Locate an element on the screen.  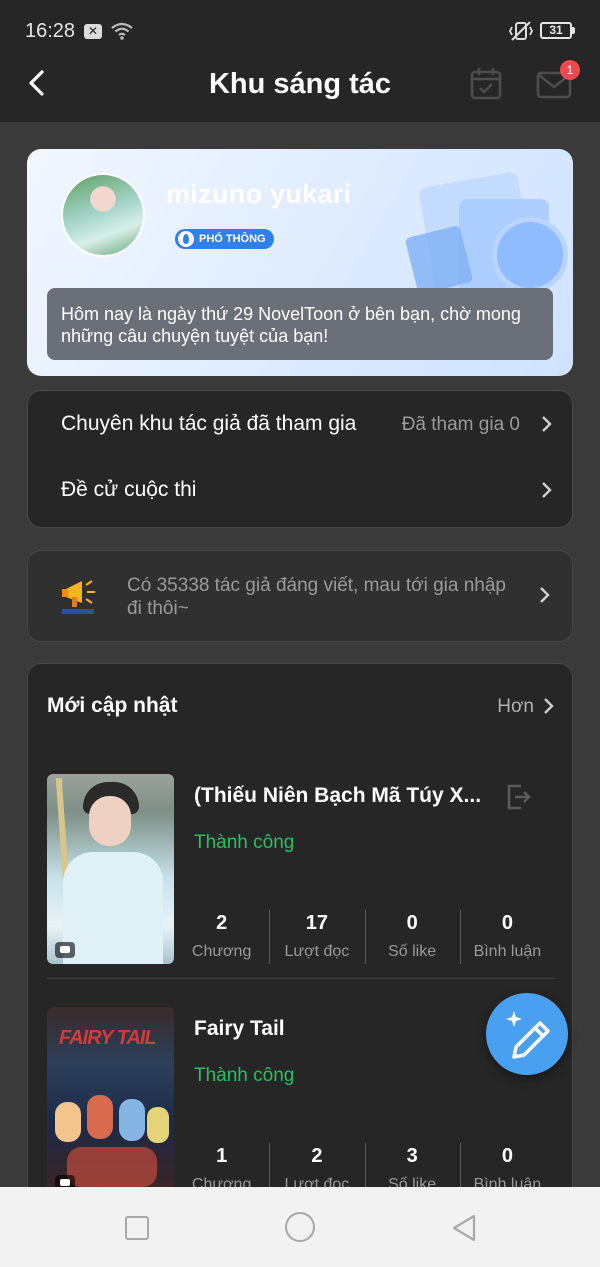
page-title: Khu sáng tác is located at coordinates (300, 84).